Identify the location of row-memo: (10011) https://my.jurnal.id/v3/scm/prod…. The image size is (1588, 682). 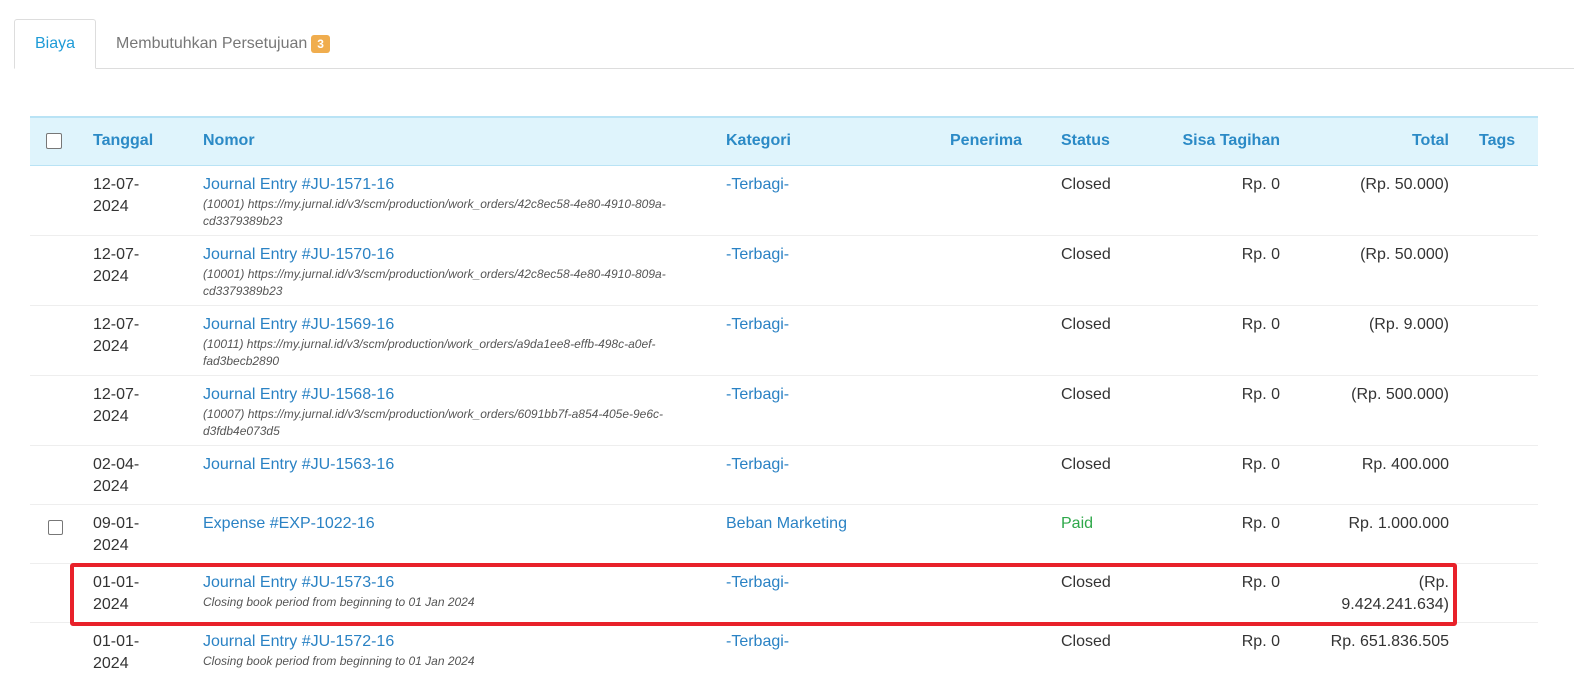
(429, 352).